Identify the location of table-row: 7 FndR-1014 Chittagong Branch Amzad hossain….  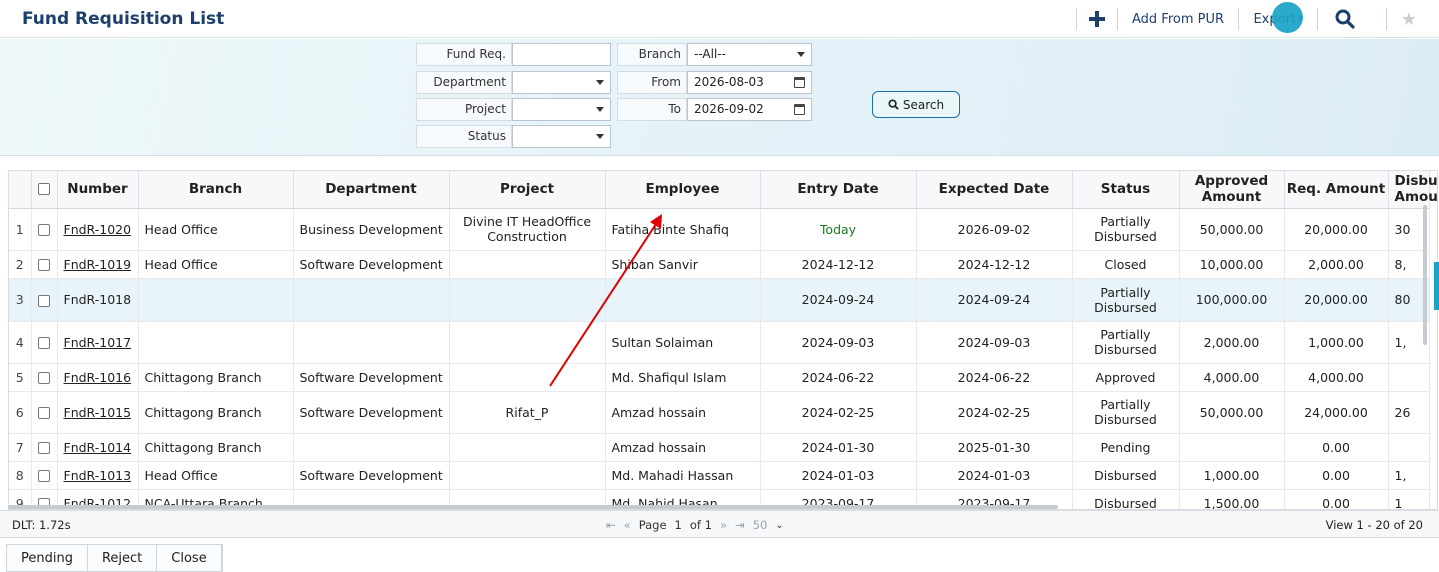
(719, 447).